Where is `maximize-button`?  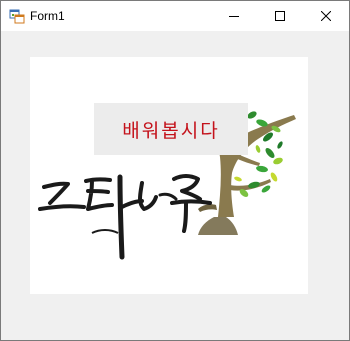 maximize-button is located at coordinates (280, 16).